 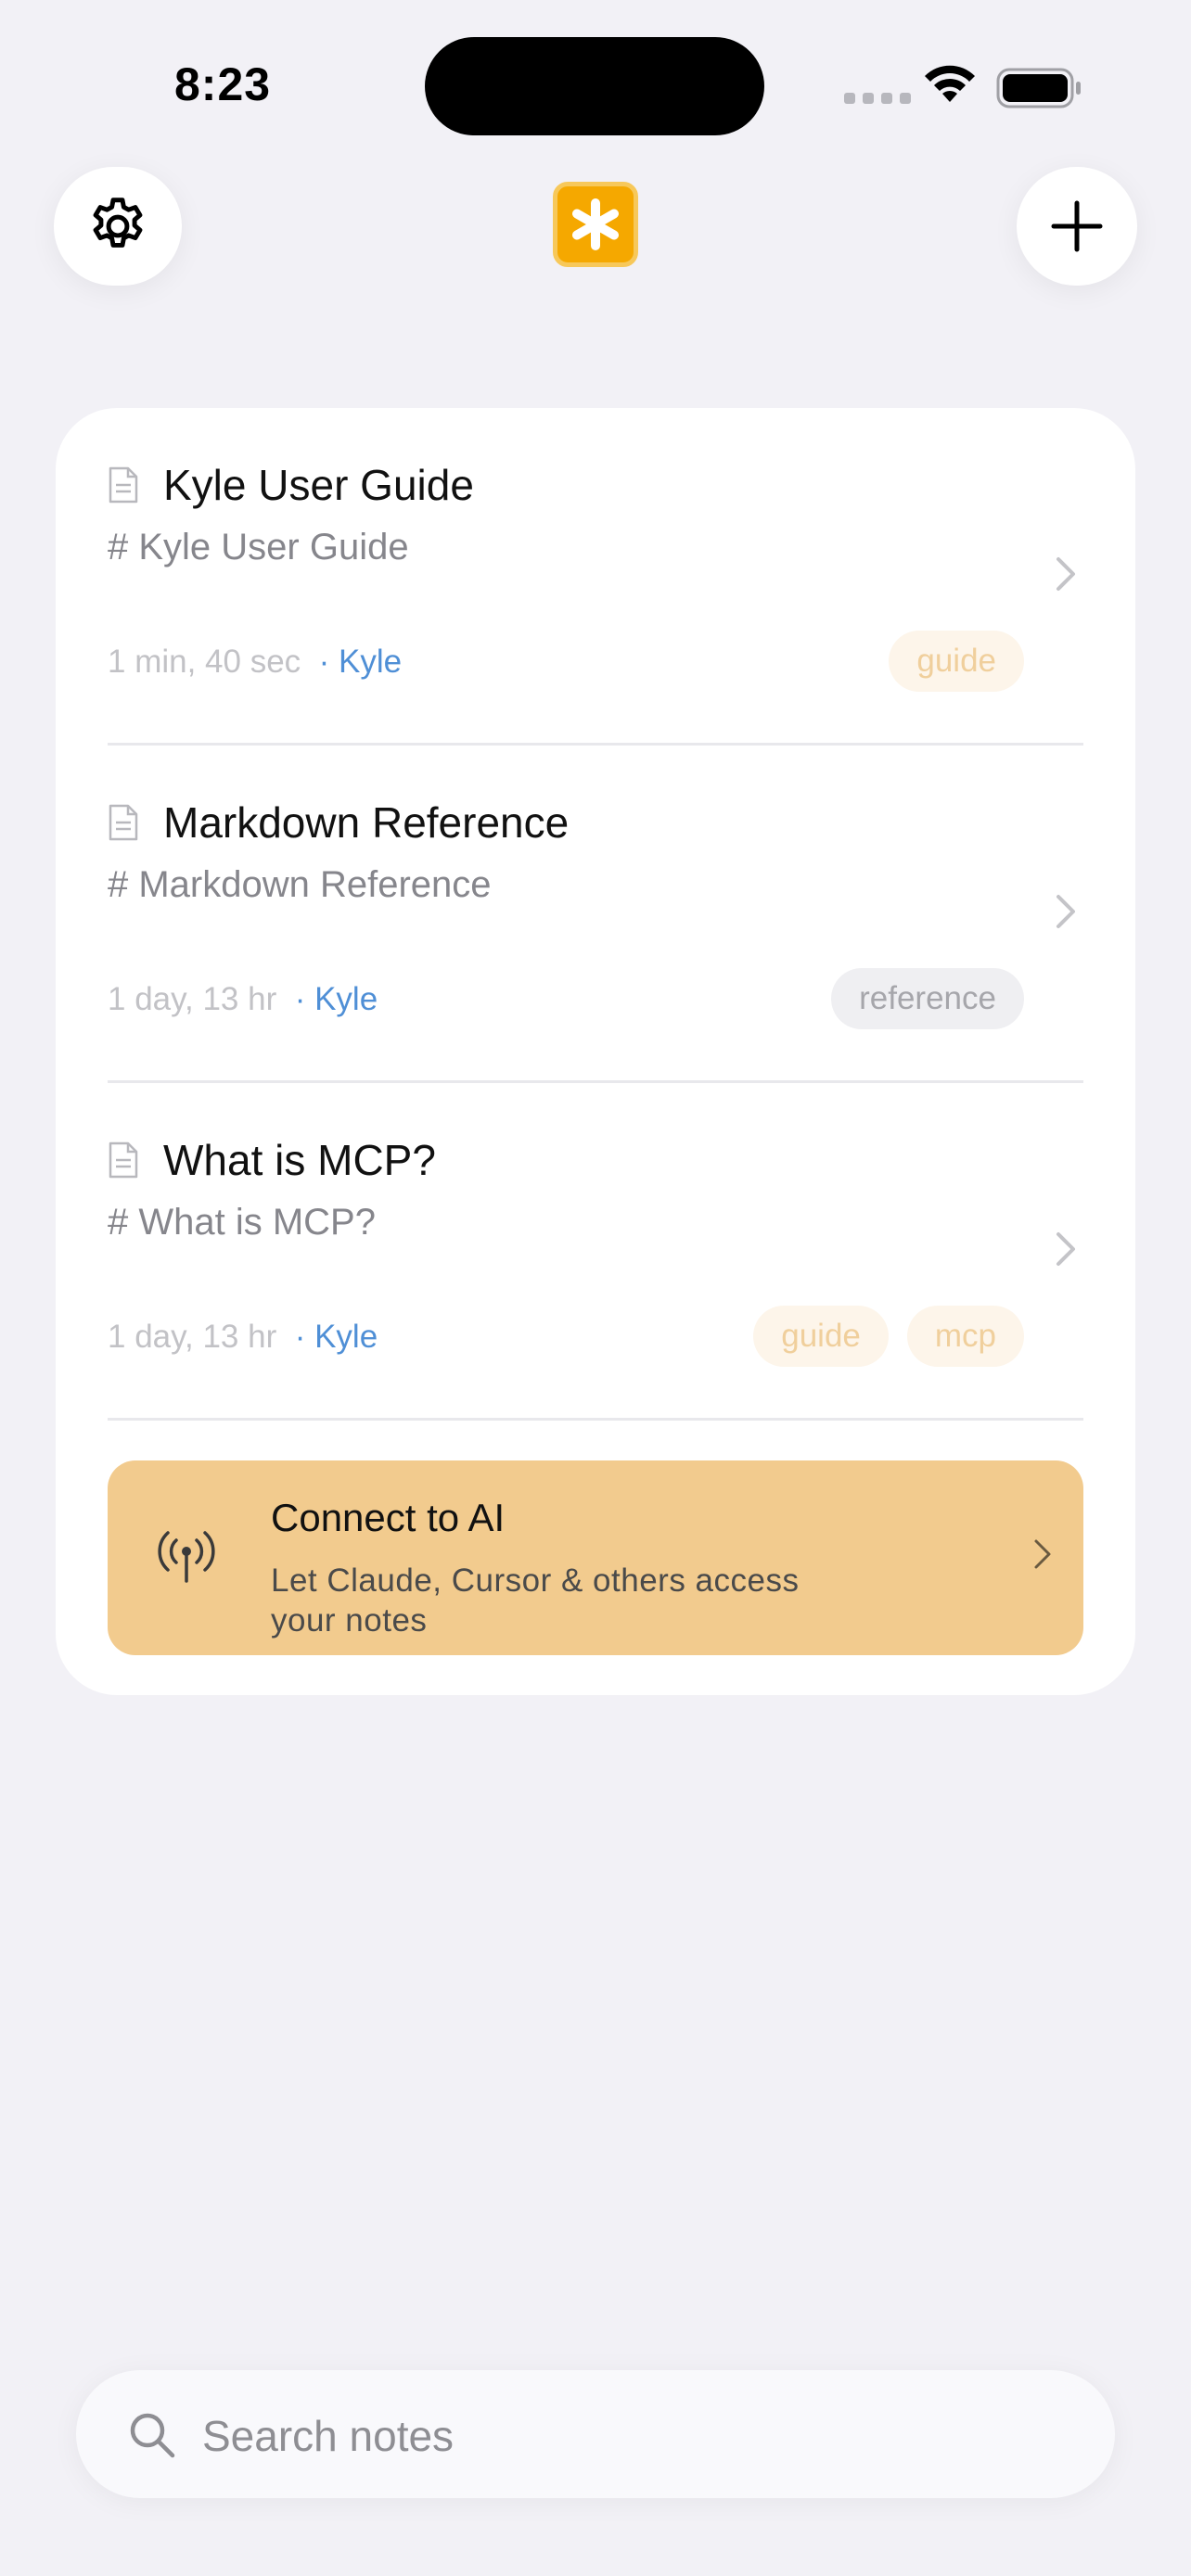 I want to click on add-note-button, so click(x=1077, y=227).